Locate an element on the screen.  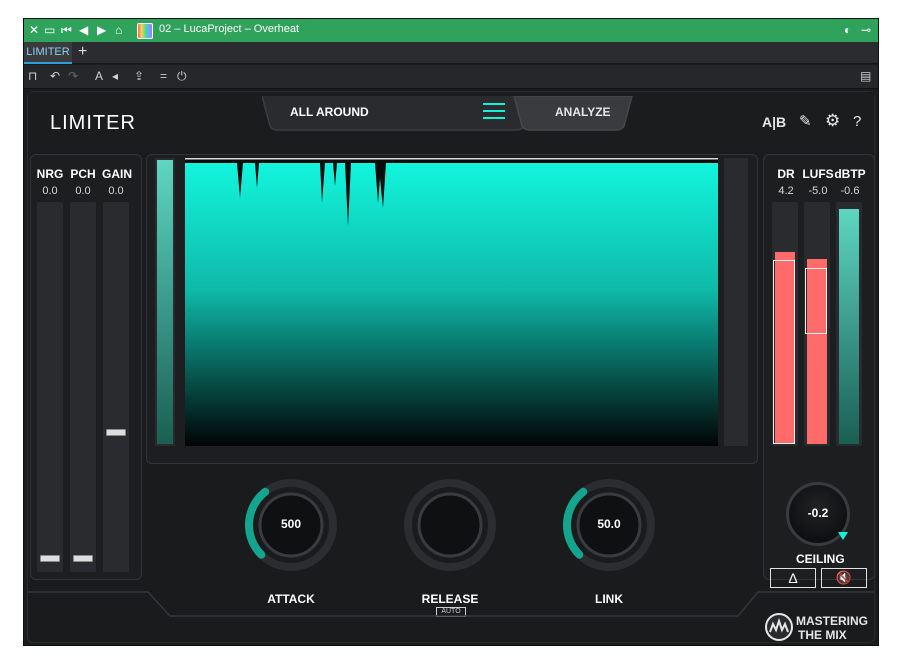
meter-value-lufs: -5.0 is located at coordinates (818, 191).